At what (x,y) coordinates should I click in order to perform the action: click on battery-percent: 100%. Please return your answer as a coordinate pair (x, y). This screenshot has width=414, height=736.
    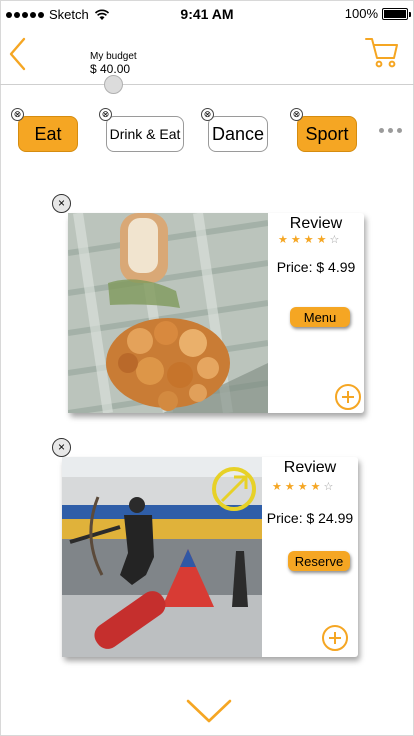
    Looking at the image, I should click on (361, 13).